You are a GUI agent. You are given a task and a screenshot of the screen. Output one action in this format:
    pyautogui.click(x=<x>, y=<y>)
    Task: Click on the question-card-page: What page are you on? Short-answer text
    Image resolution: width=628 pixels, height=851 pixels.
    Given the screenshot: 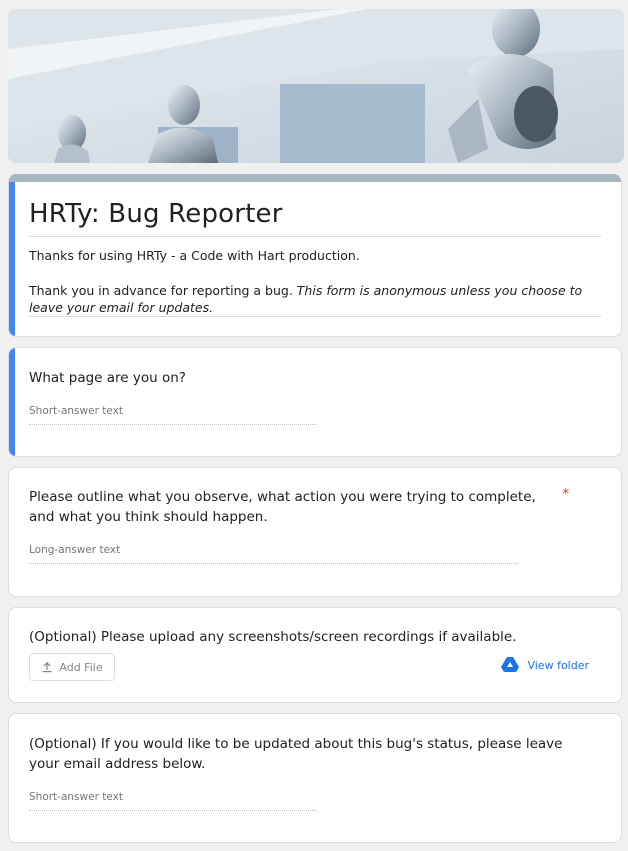 What is the action you would take?
    pyautogui.click(x=315, y=402)
    